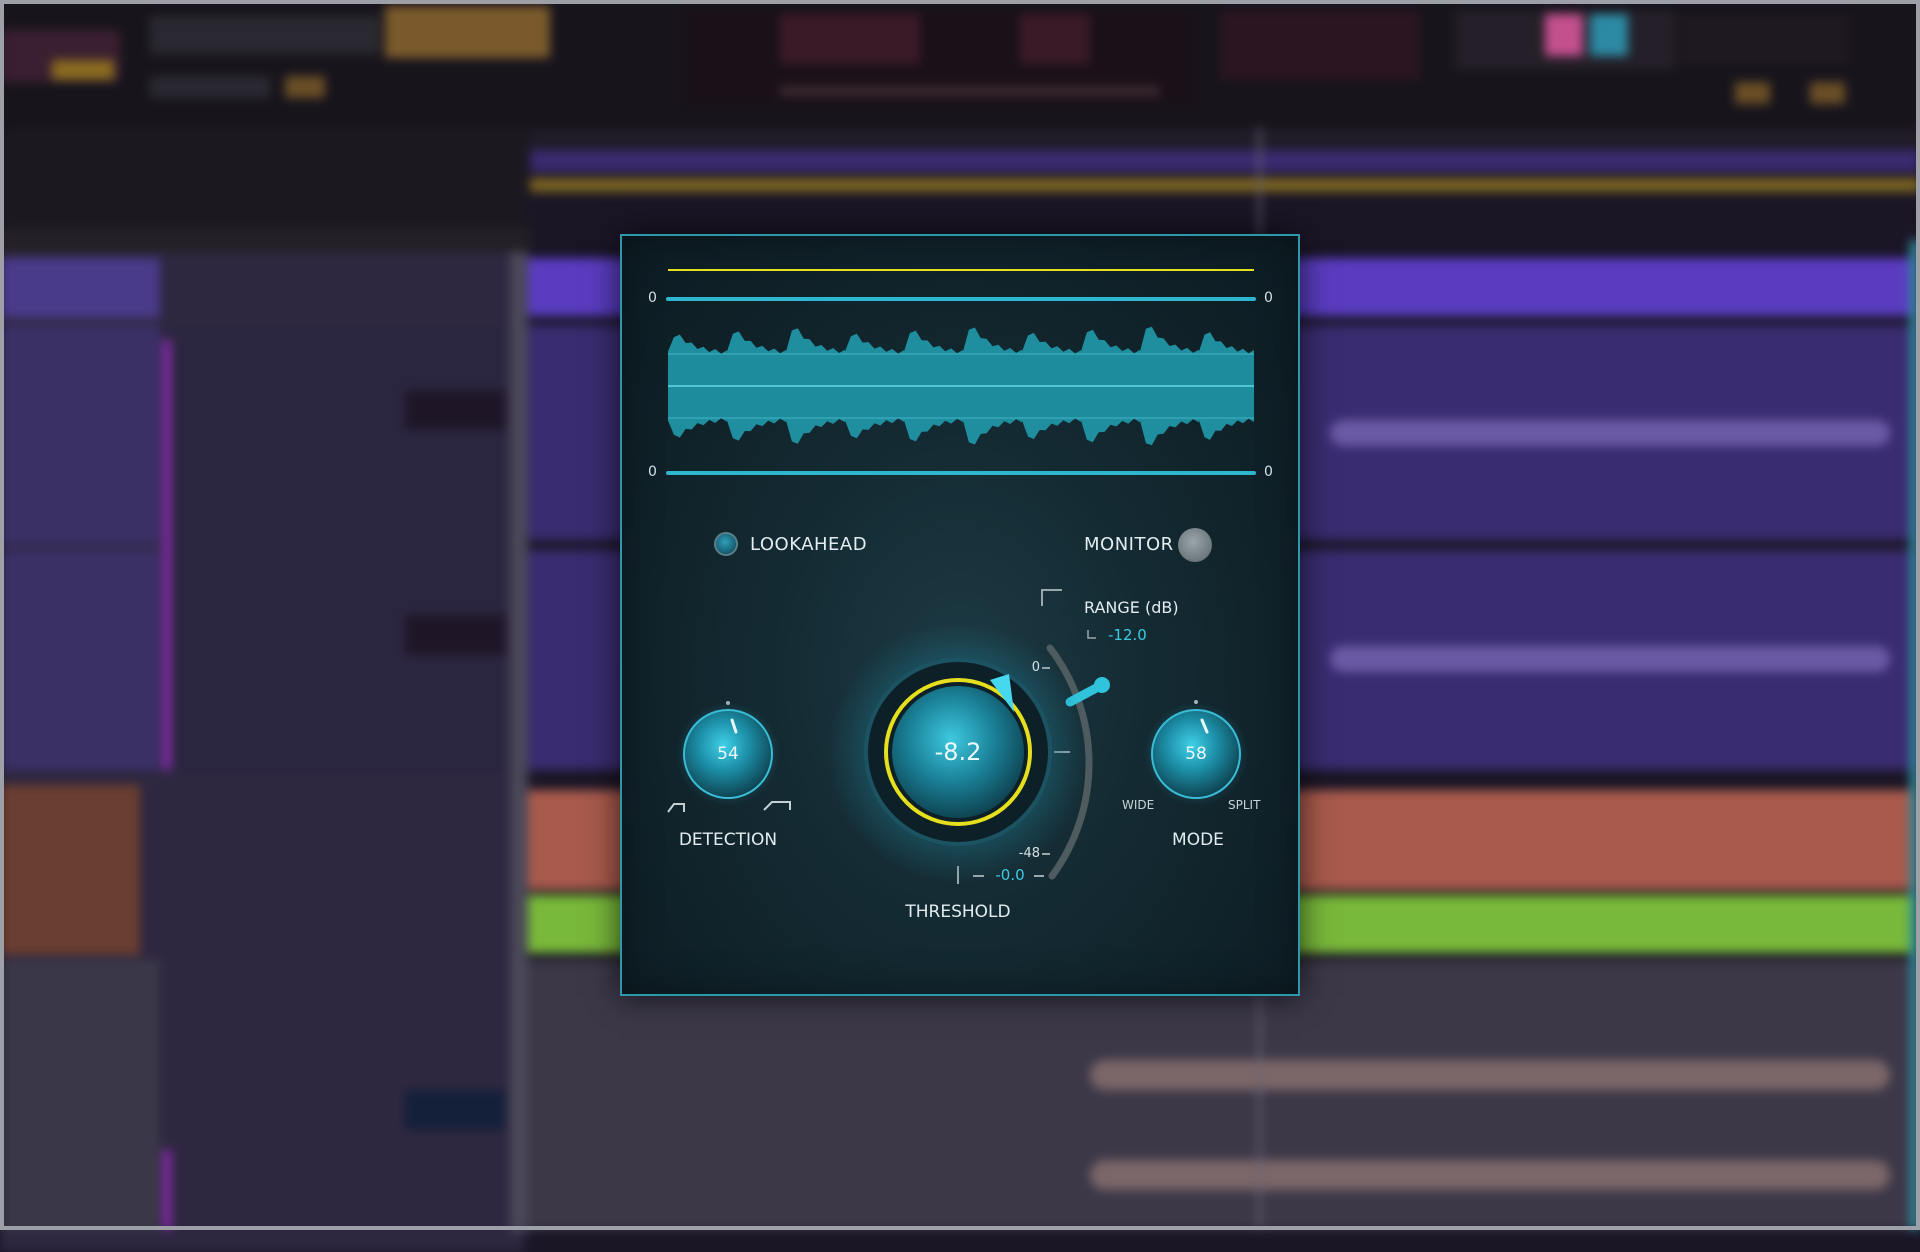 The height and width of the screenshot is (1252, 1920). What do you see at coordinates (809, 544) in the screenshot?
I see `lookahead-label: LOOKAHEAD` at bounding box center [809, 544].